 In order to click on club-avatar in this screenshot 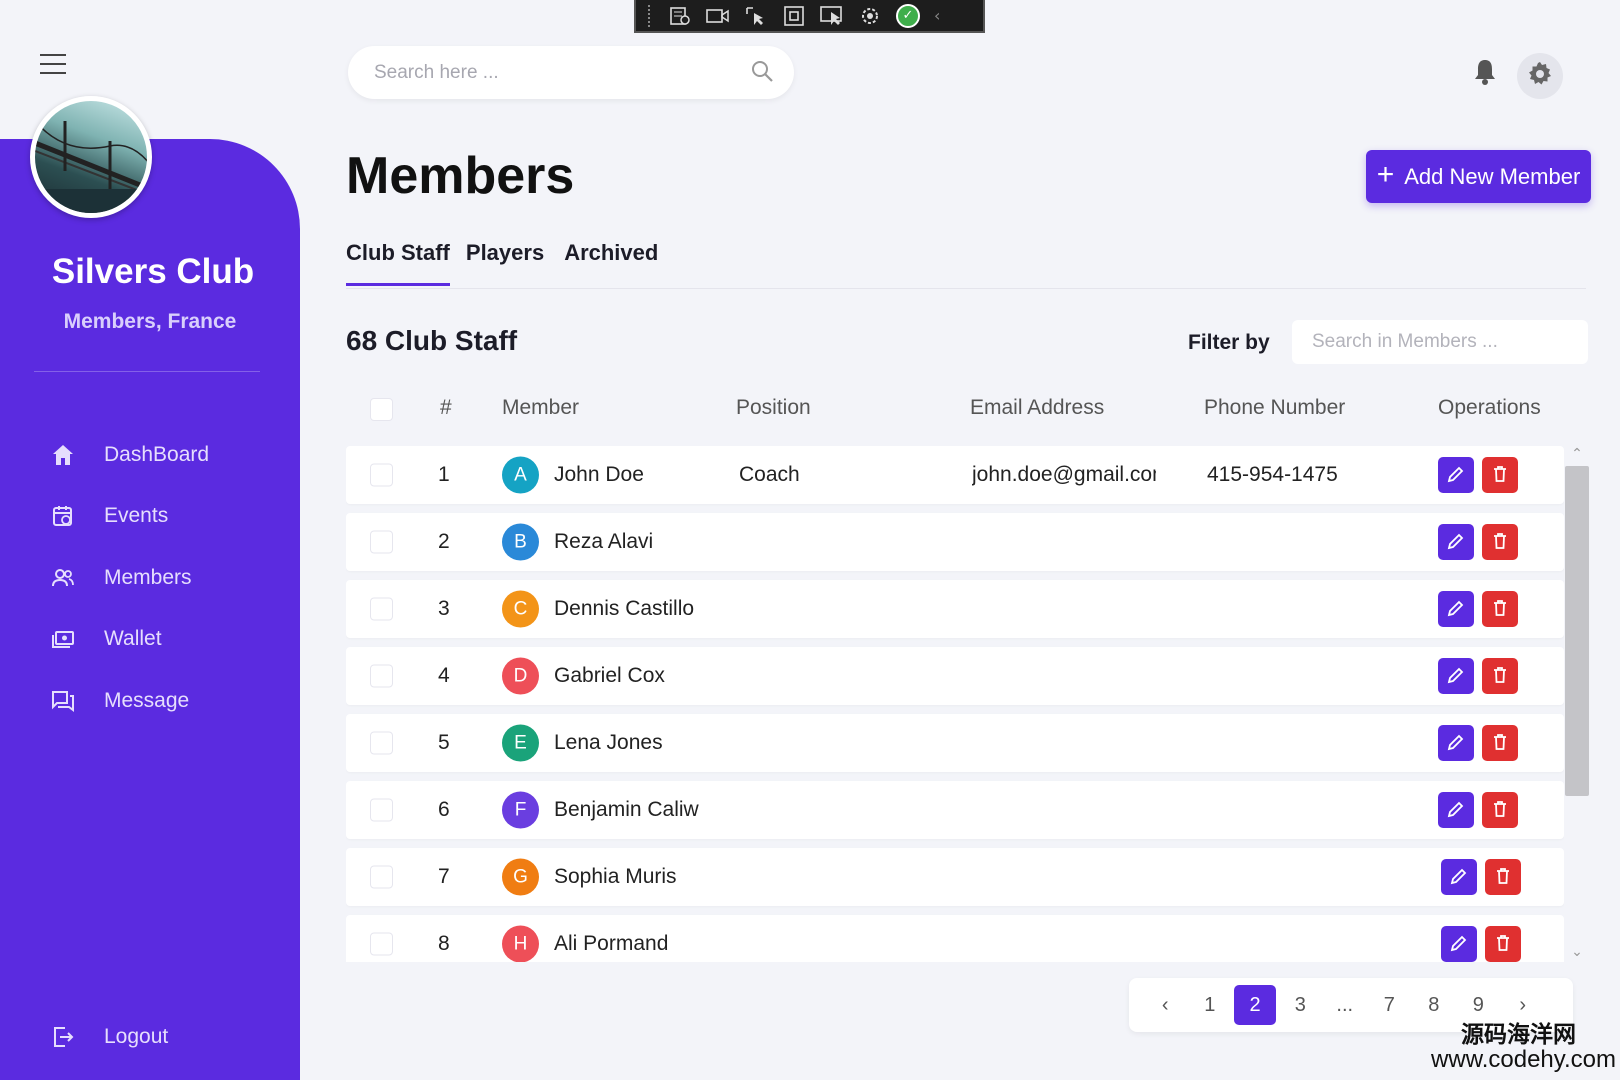, I will do `click(91, 157)`.